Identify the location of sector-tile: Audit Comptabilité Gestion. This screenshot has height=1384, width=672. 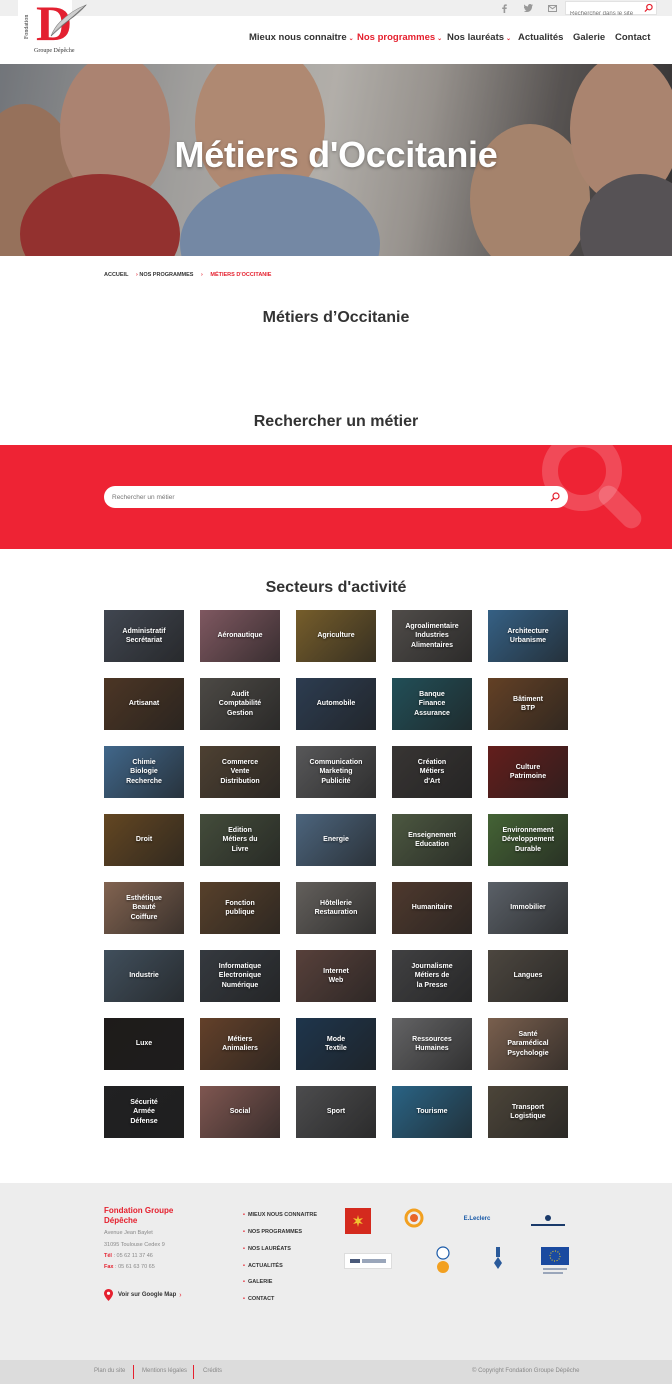
(240, 704).